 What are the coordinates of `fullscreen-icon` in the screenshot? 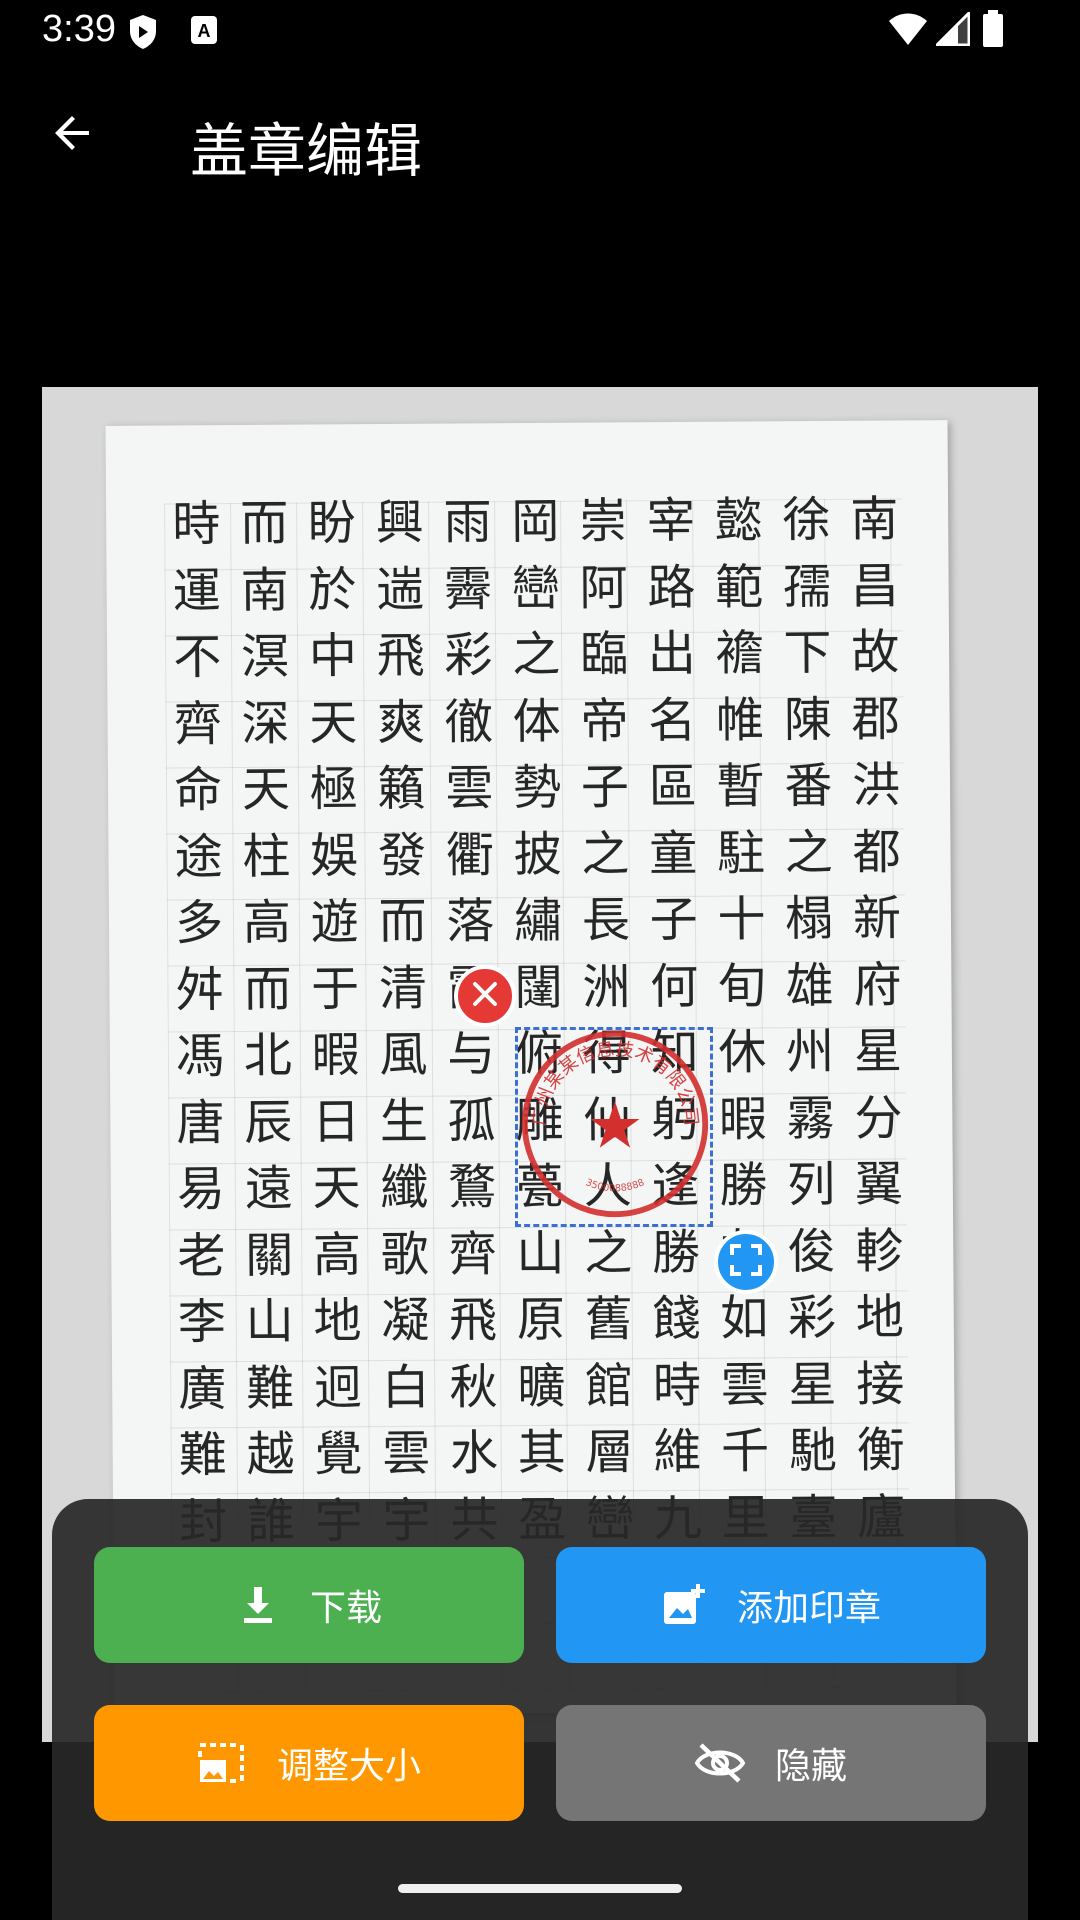 It's located at (746, 1262).